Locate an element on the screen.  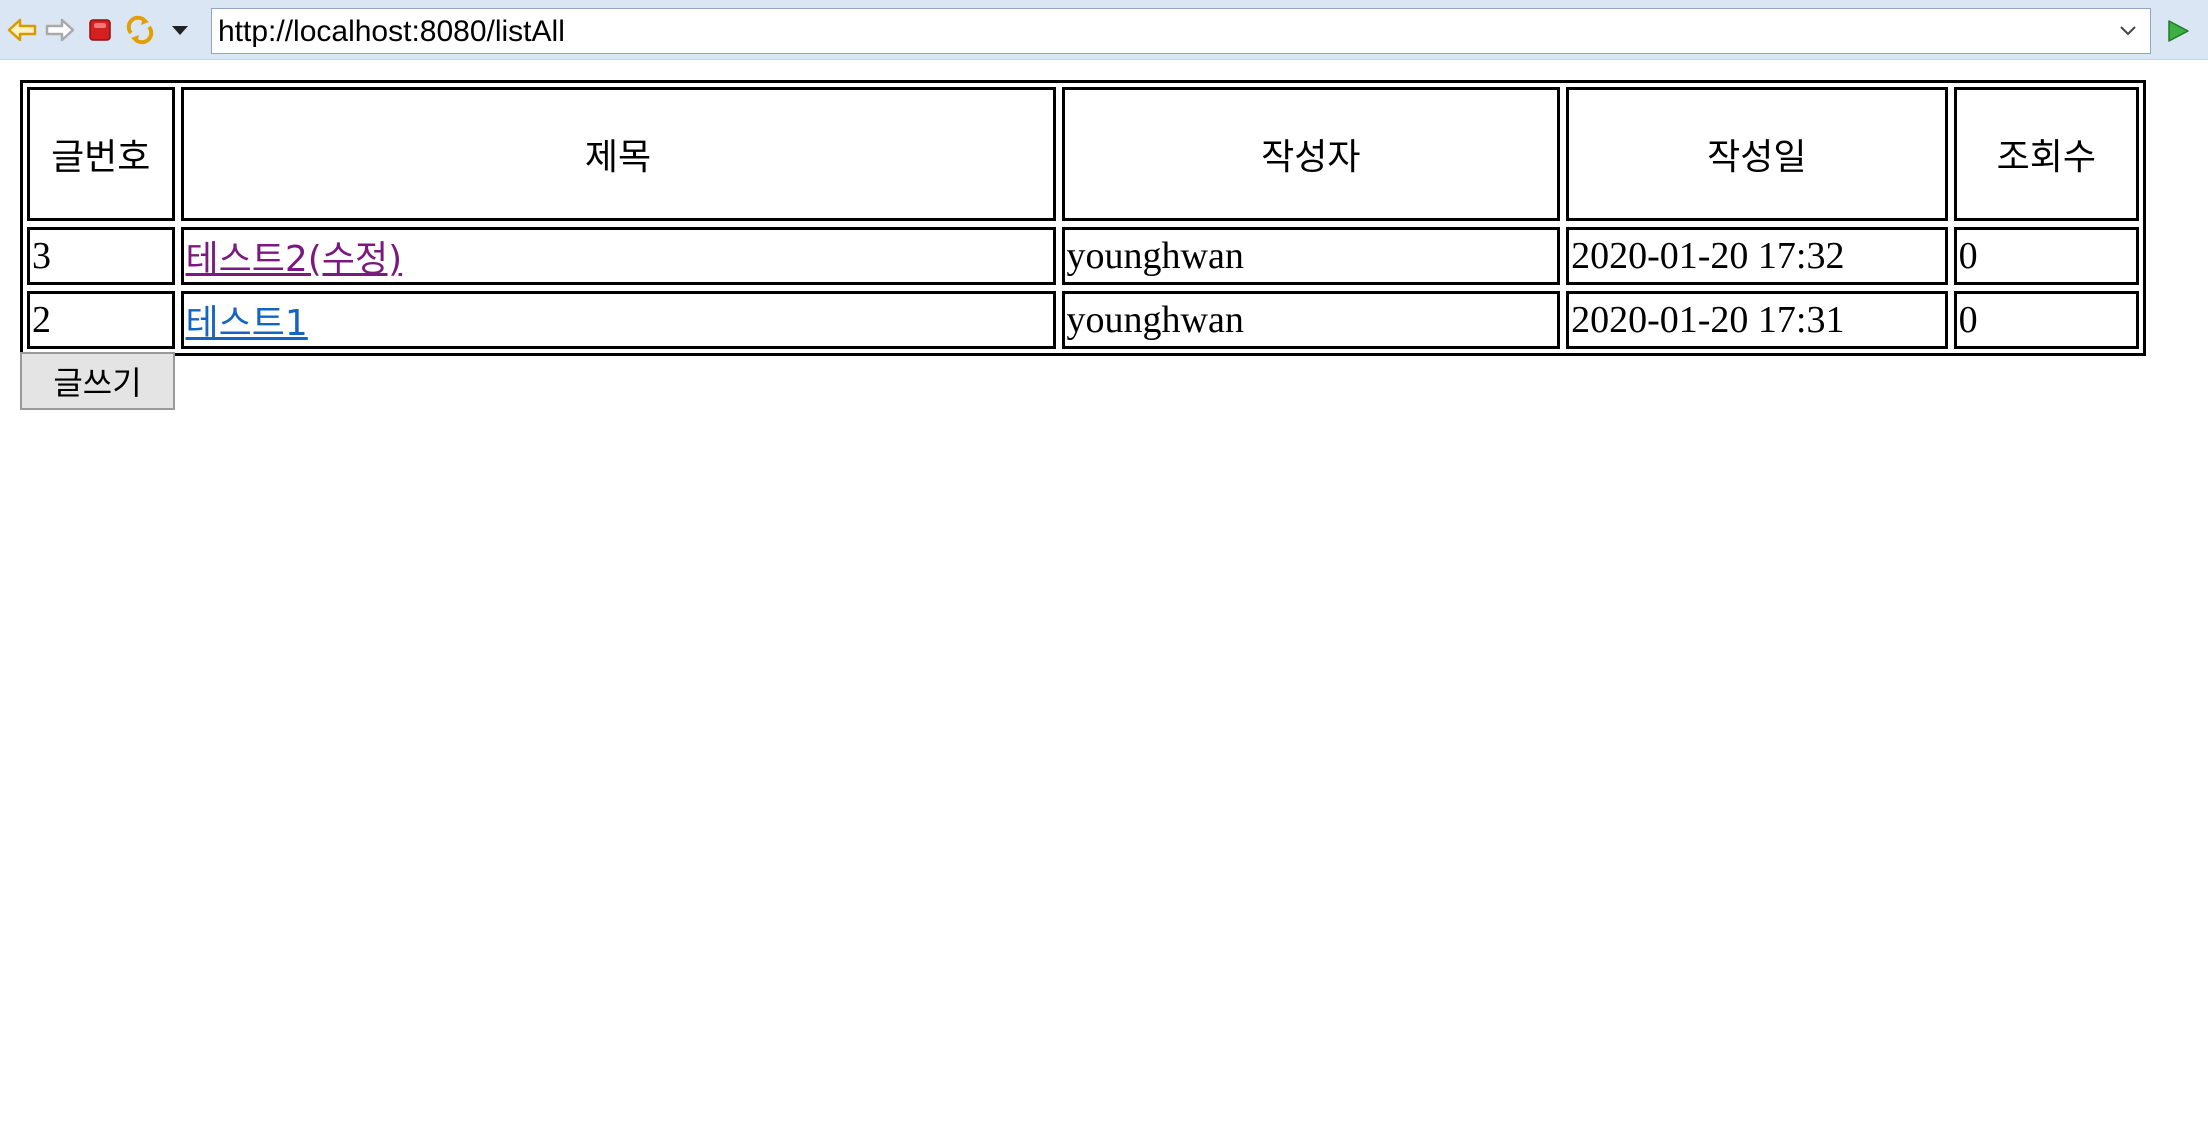
table-row: 3 테스트2(수정) younghwan 2020-01-20 17:32 0 is located at coordinates (1083, 256).